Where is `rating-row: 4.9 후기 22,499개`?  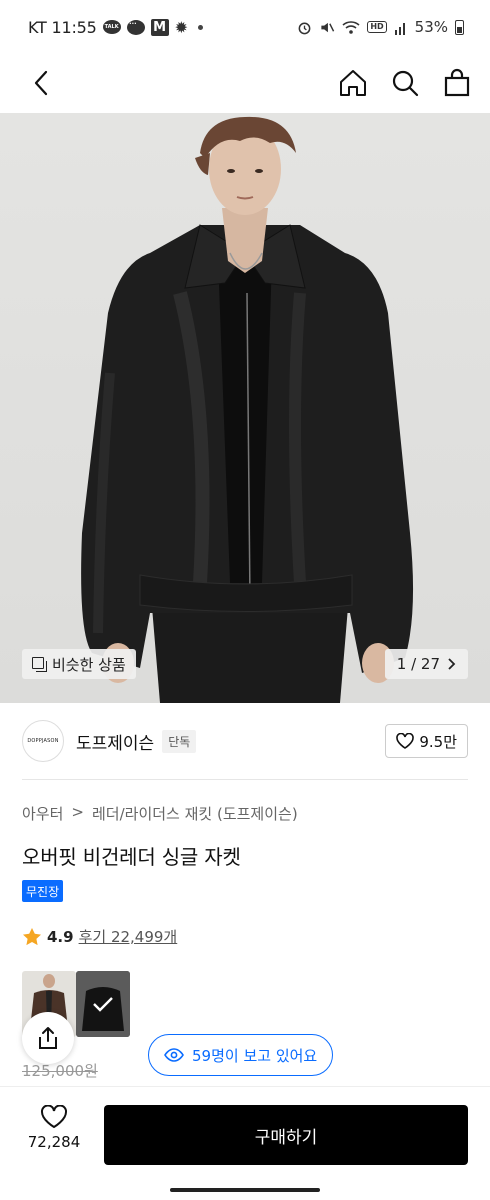 rating-row: 4.9 후기 22,499개 is located at coordinates (99, 936).